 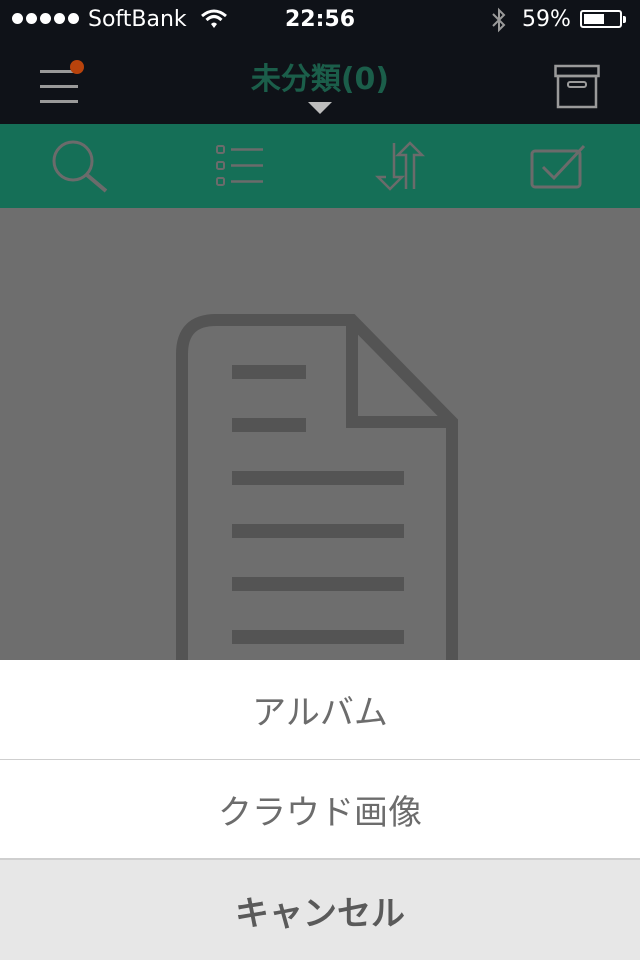 What do you see at coordinates (558, 166) in the screenshot?
I see `checkbox-icon` at bounding box center [558, 166].